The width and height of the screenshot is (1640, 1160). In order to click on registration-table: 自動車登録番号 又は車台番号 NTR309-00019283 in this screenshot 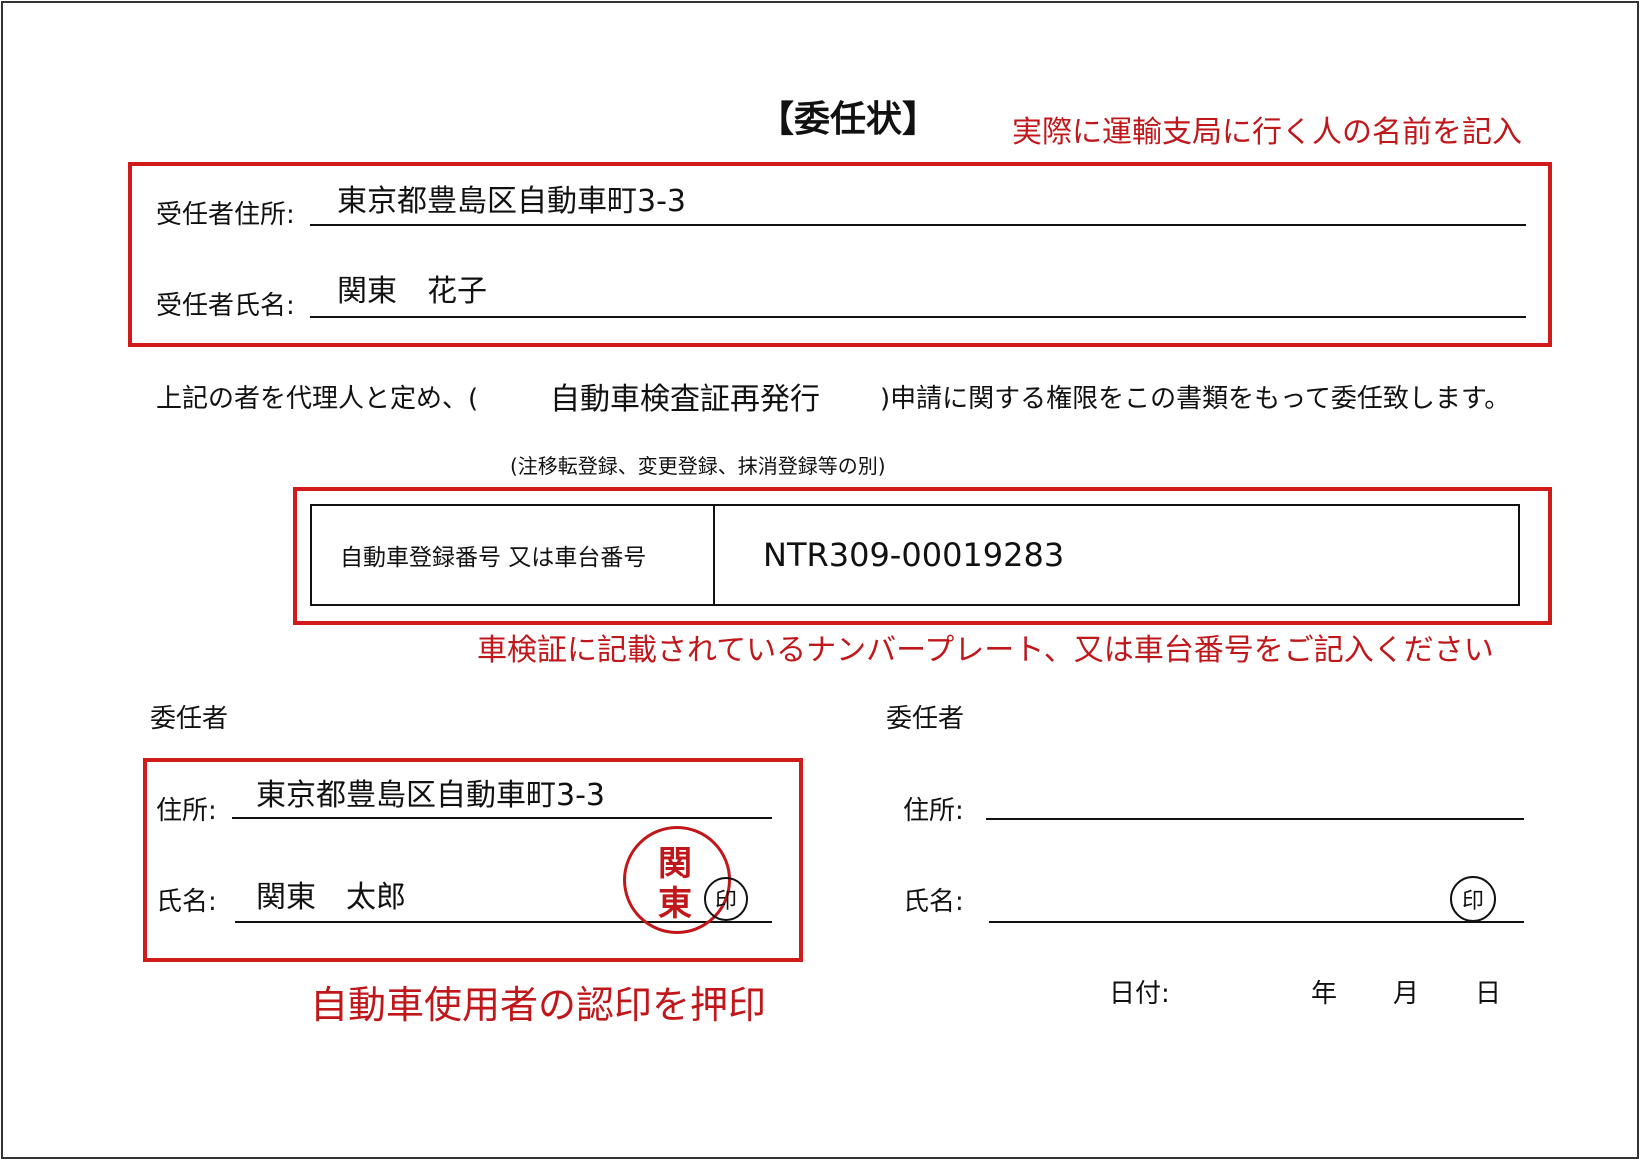, I will do `click(915, 555)`.